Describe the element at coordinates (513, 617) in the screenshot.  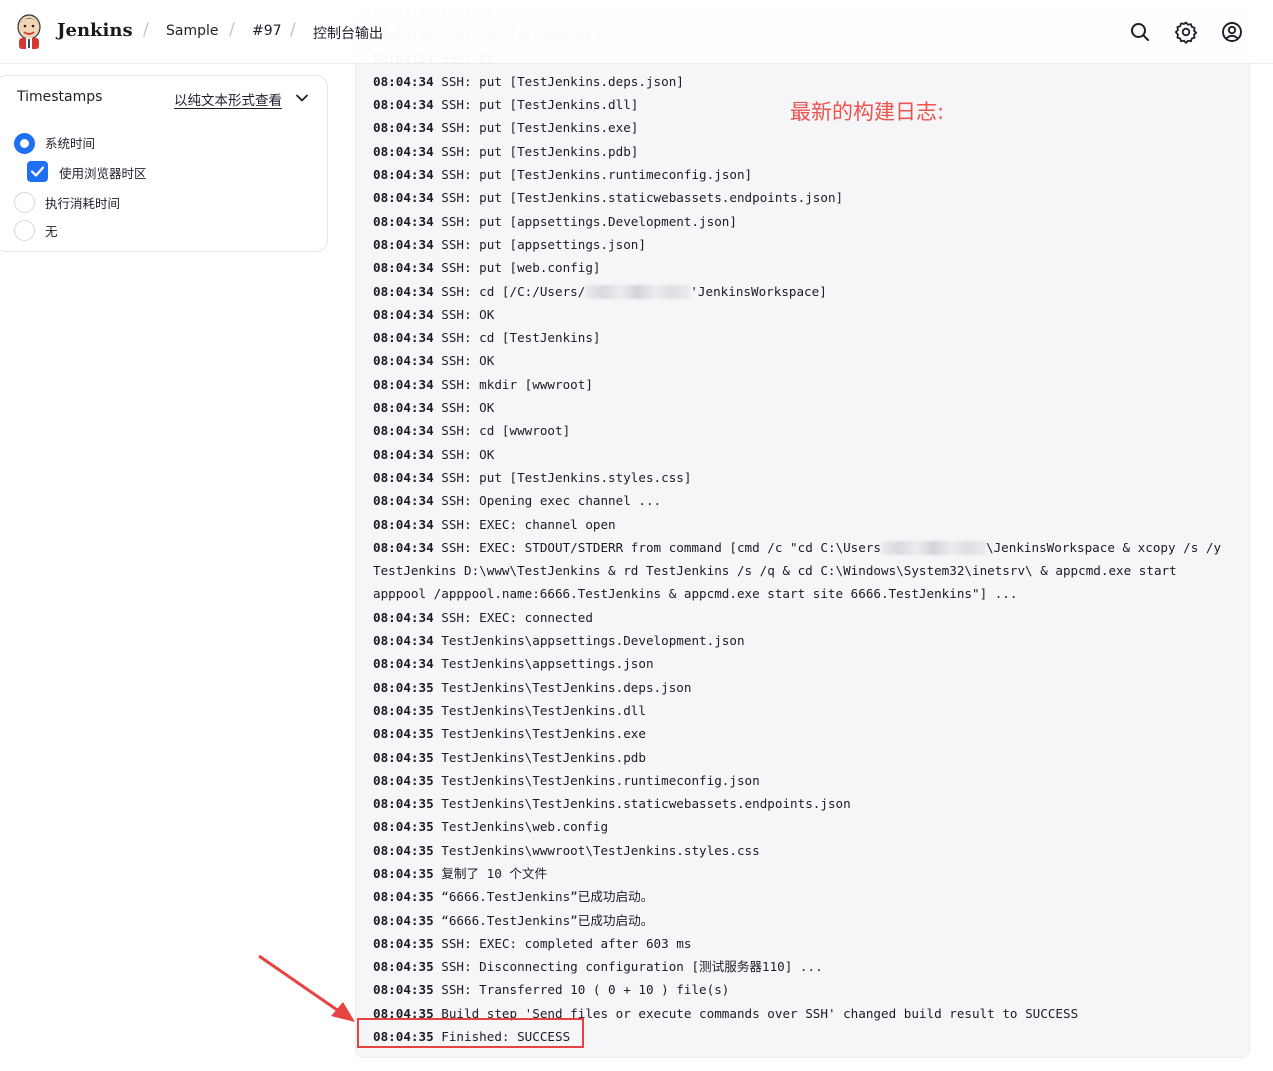
I see `console-text: SSH: EXEC: connected` at that location.